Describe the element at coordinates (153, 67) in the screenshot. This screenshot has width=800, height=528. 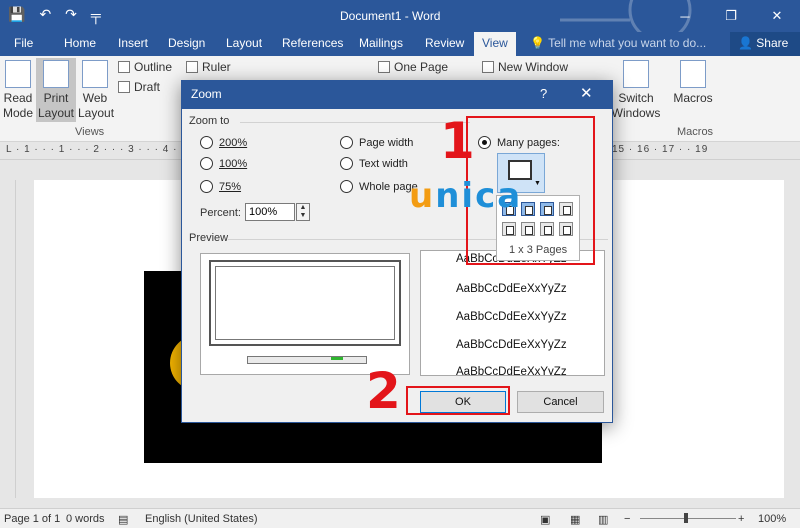
I see `outline-label: Outline` at that location.